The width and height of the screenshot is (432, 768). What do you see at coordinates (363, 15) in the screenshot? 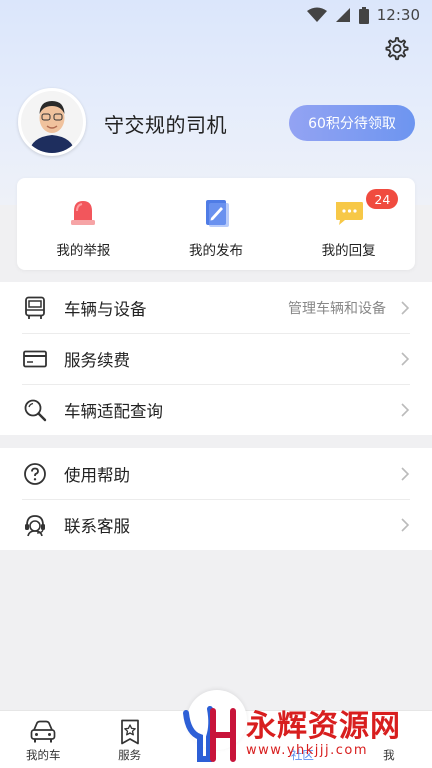
I see `battery-icon` at bounding box center [363, 15].